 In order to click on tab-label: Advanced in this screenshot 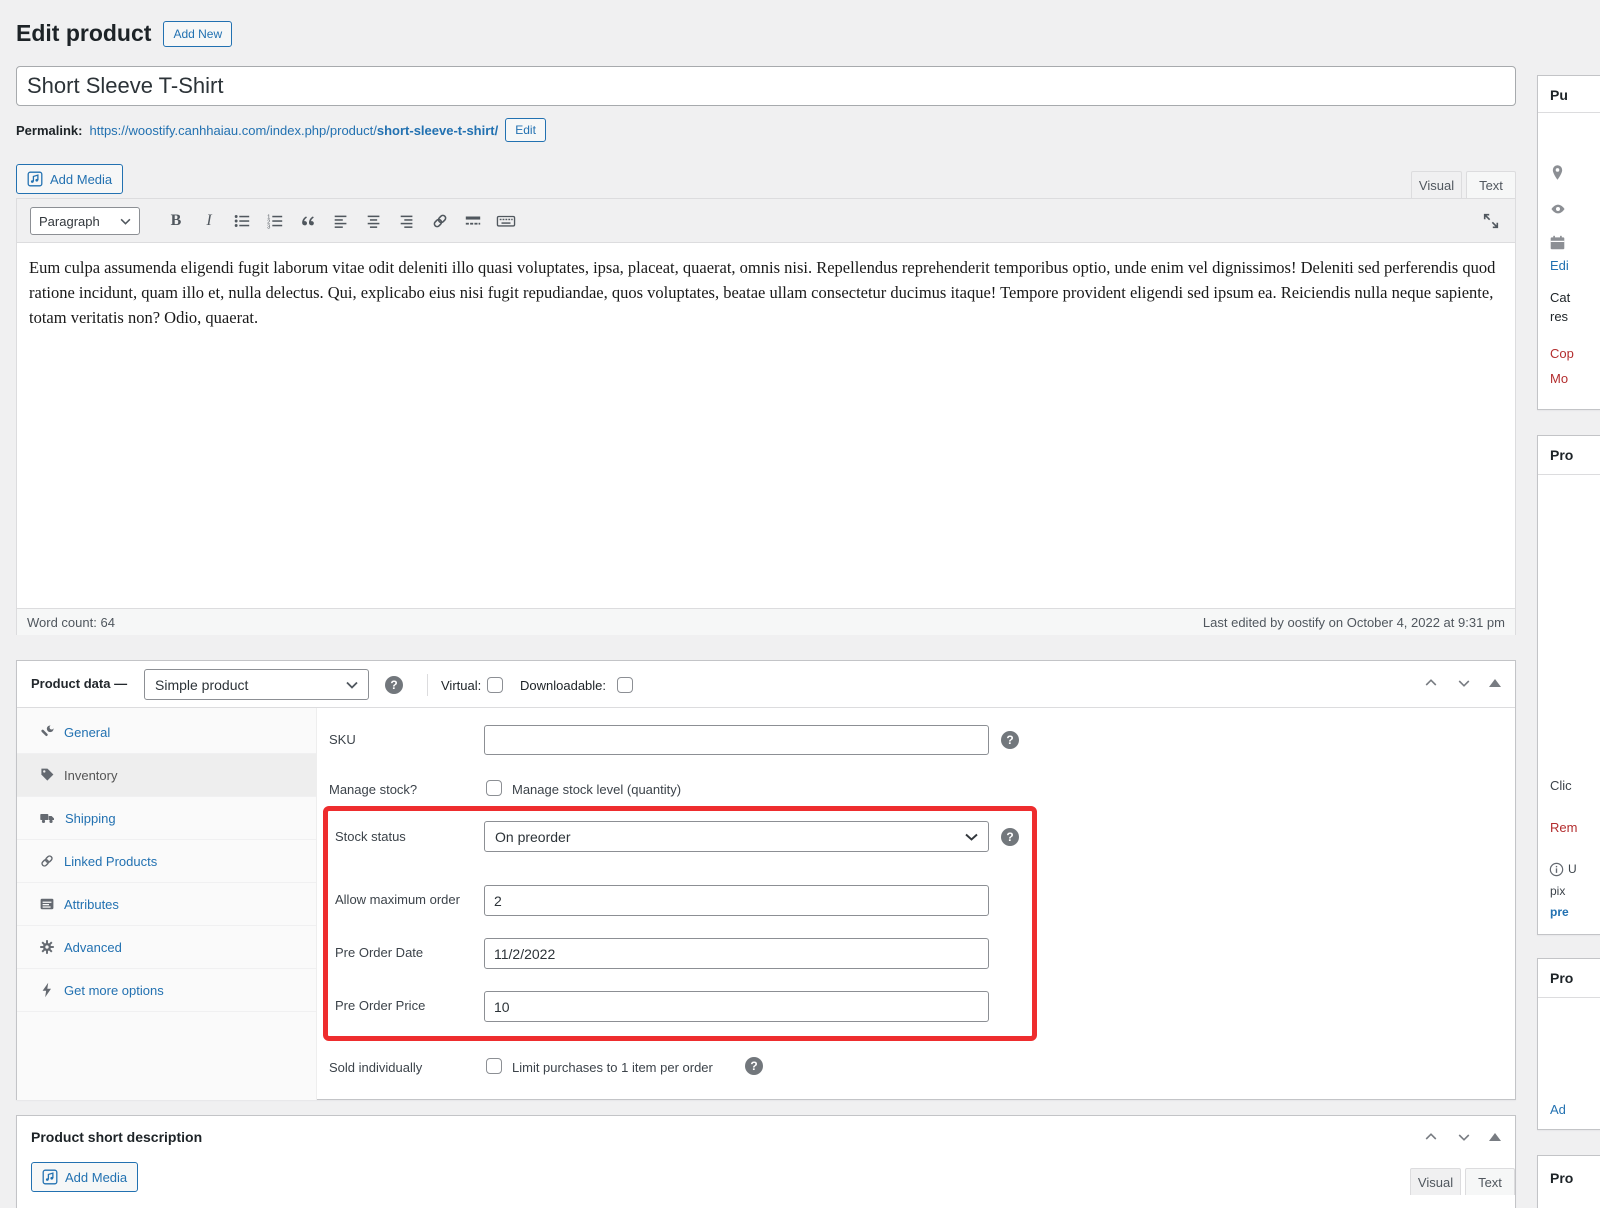, I will do `click(93, 947)`.